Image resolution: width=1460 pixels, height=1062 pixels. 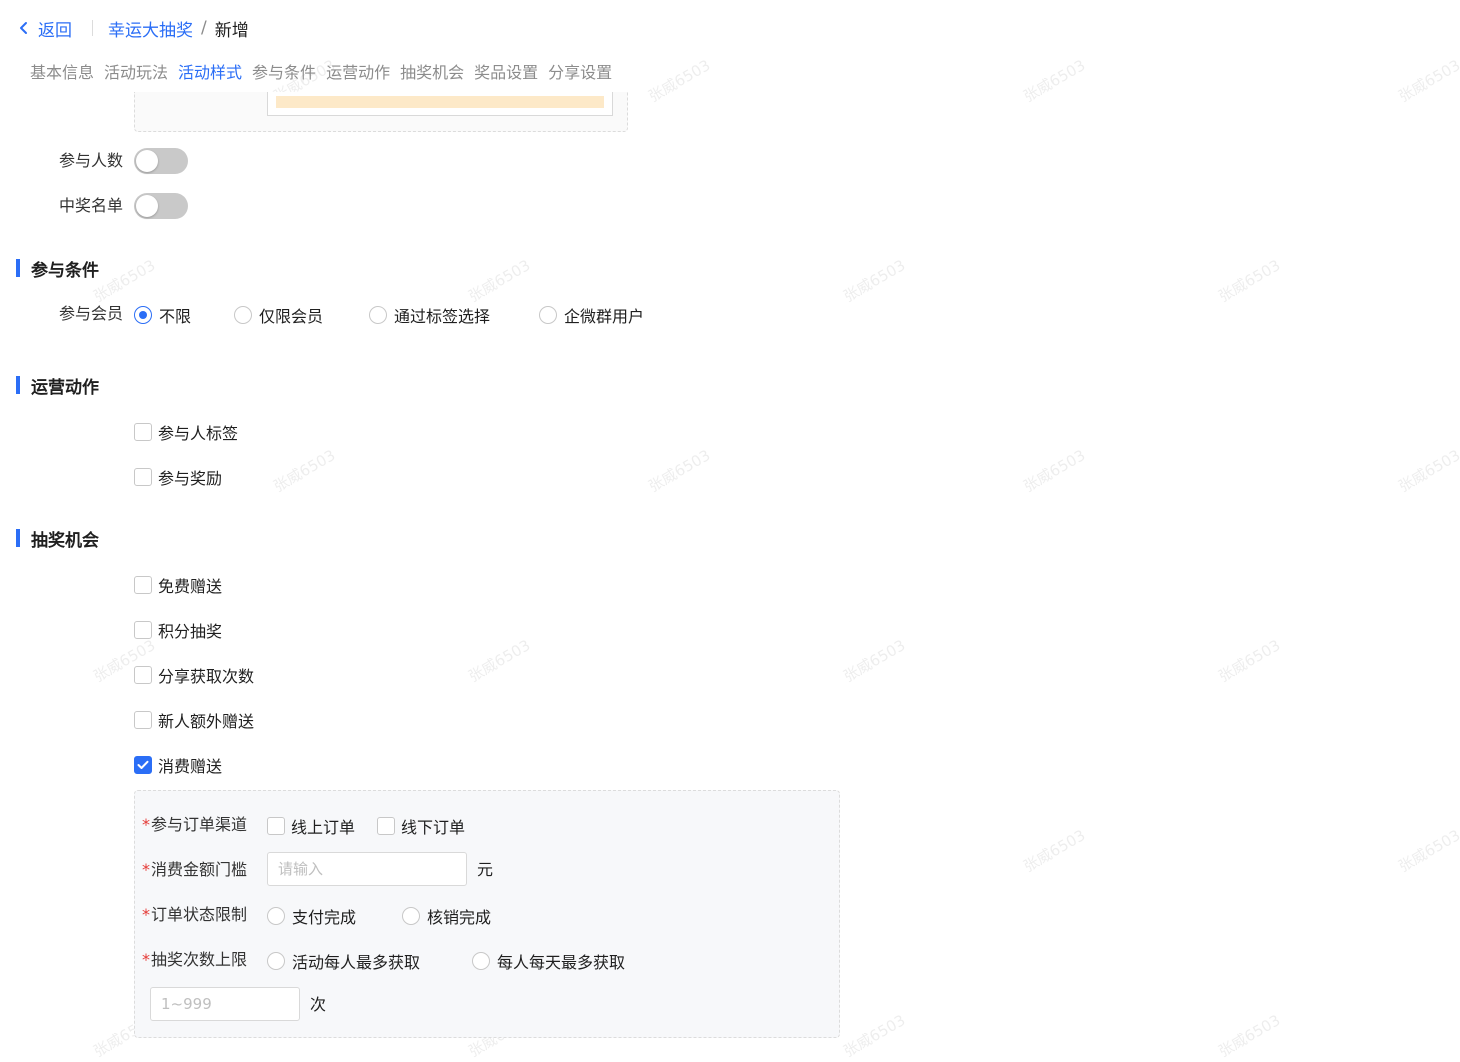 I want to click on checkbox-label: 免费赠送, so click(x=190, y=586).